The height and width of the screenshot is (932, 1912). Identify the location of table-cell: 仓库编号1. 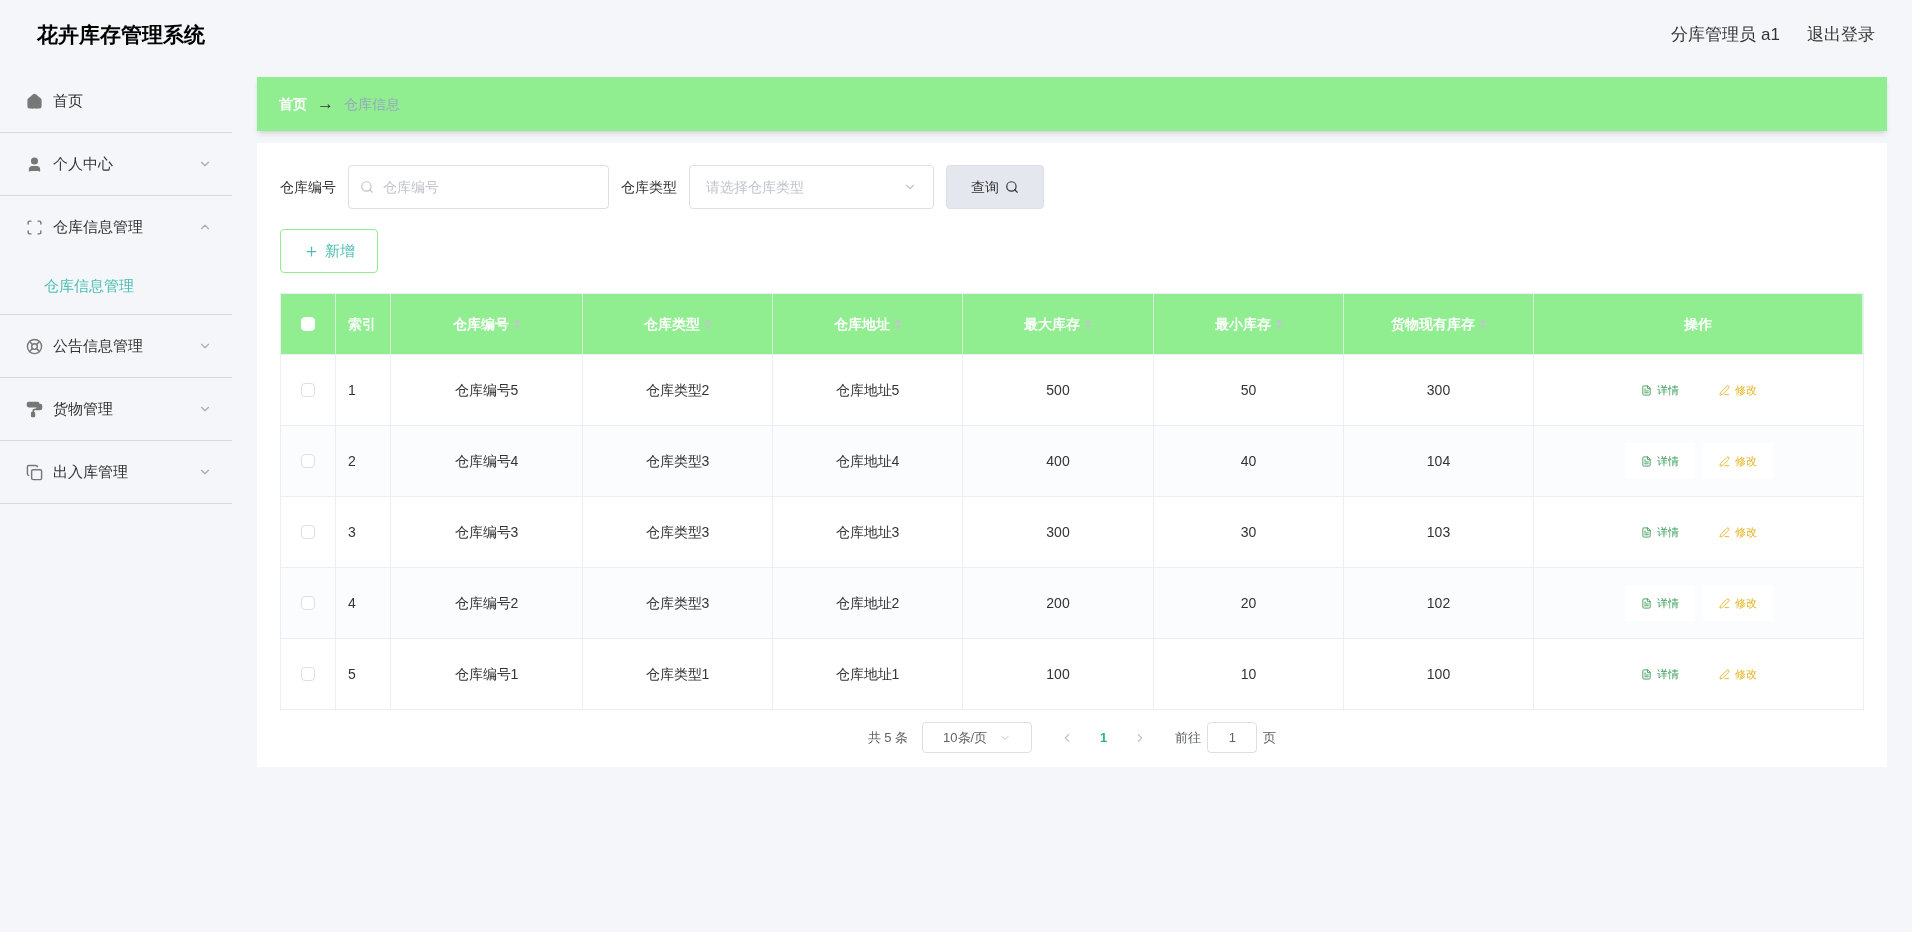
(487, 674).